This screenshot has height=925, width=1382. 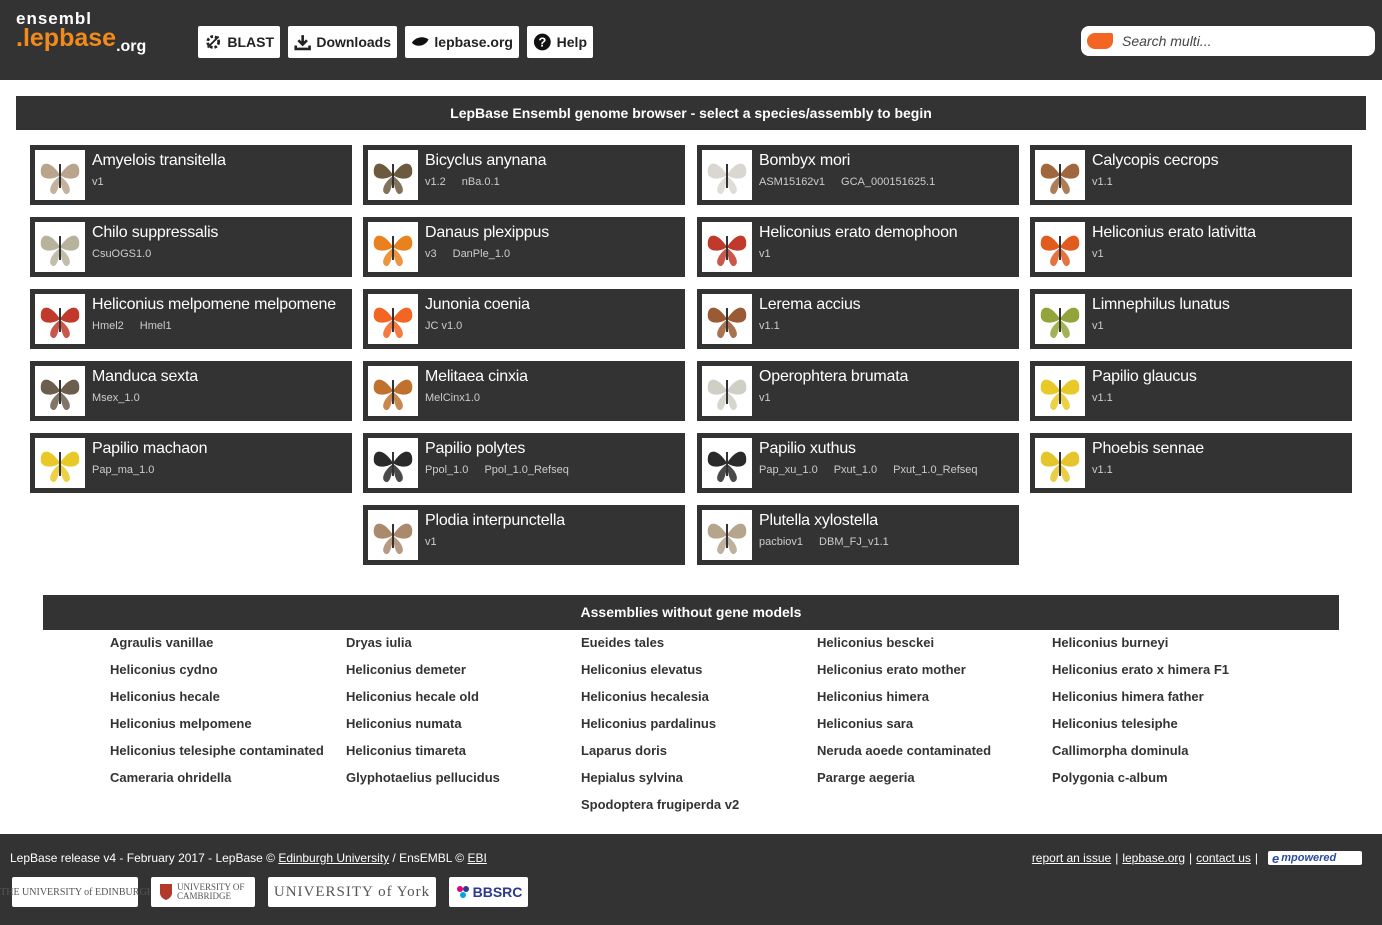 I want to click on assembly-list-item: Heliconius hecale, so click(x=228, y=703).